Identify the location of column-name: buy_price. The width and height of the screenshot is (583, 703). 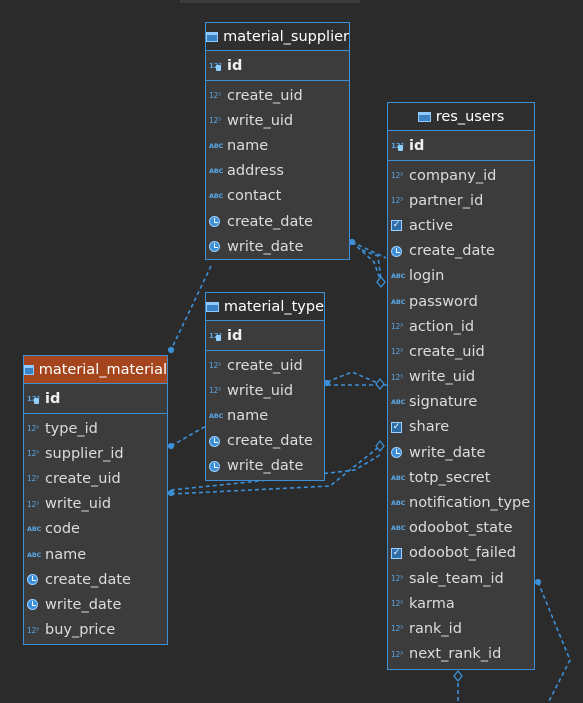
(80, 630).